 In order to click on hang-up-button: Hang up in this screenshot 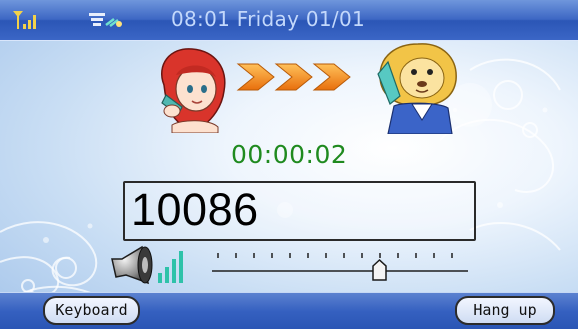, I will do `click(505, 310)`.